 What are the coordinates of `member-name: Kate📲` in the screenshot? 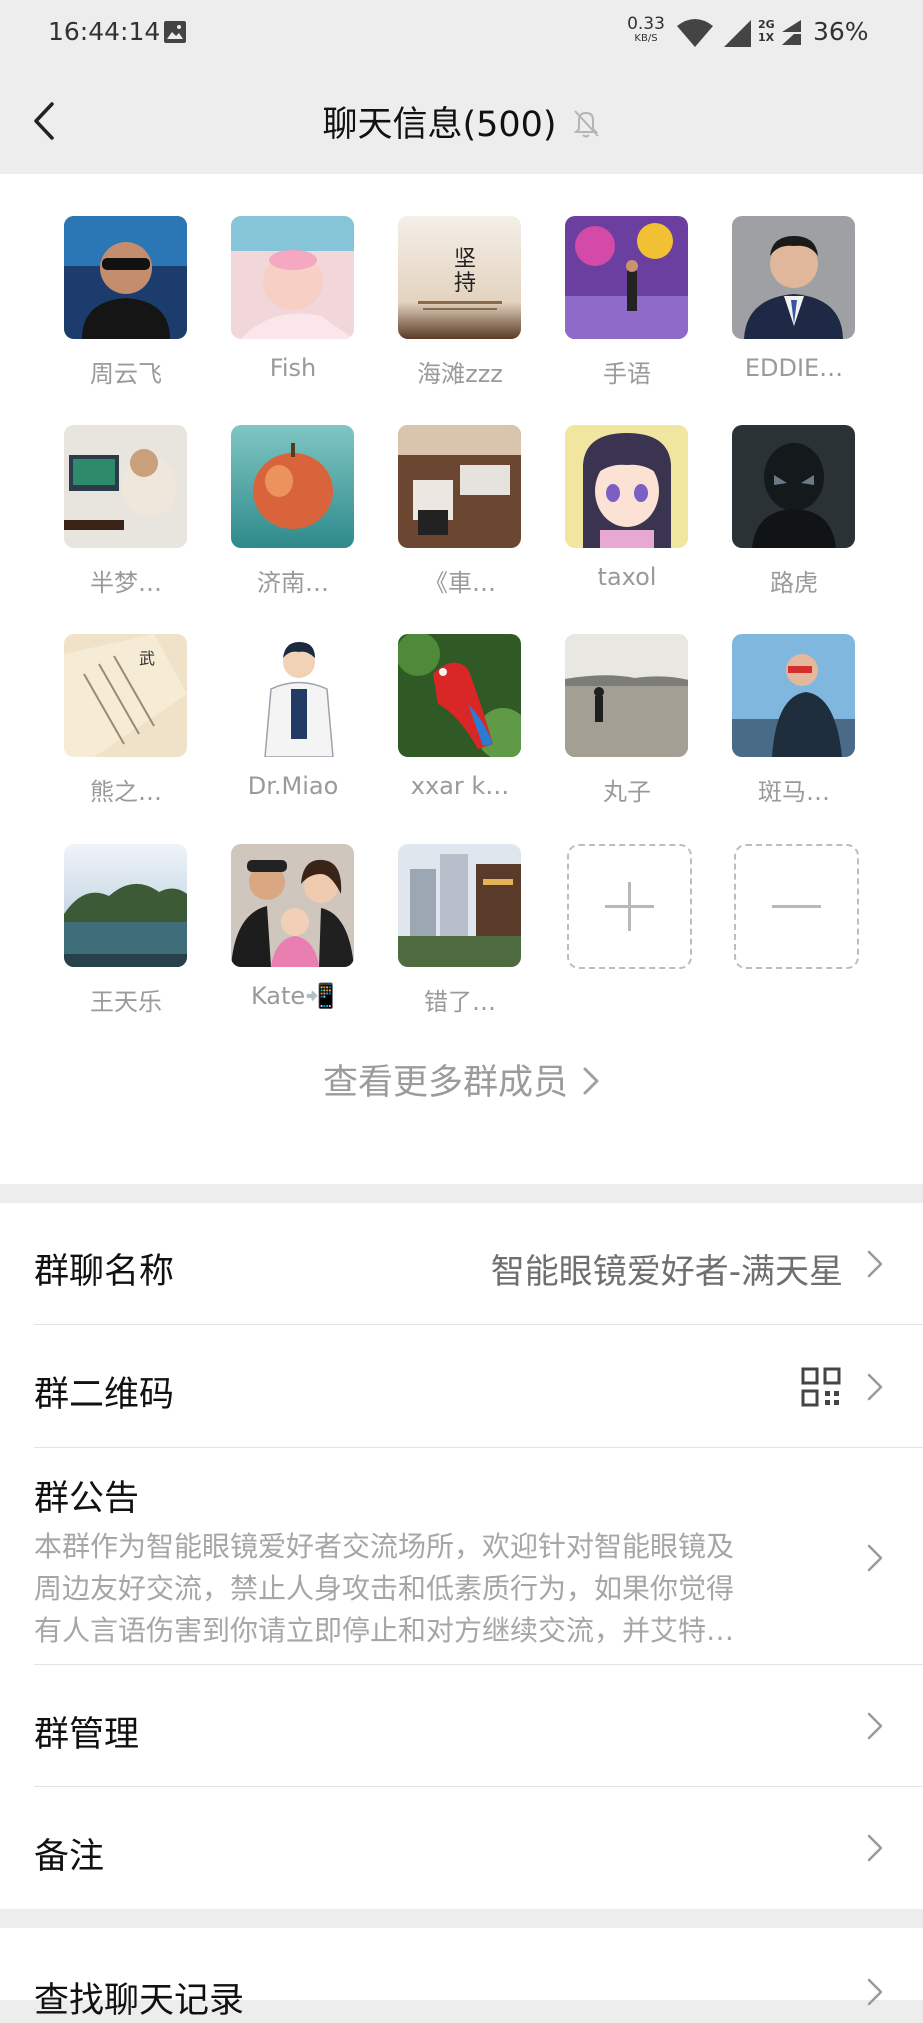 It's located at (293, 996).